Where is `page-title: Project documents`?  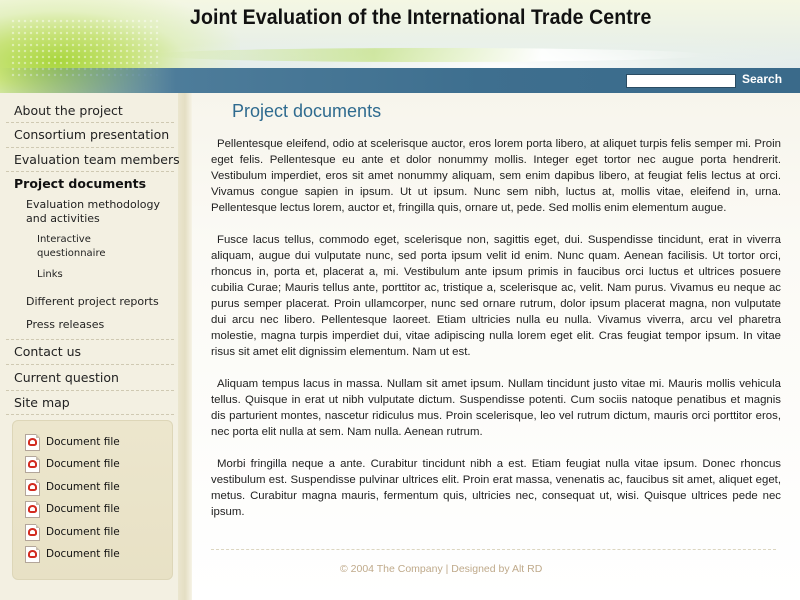 page-title: Project documents is located at coordinates (307, 111).